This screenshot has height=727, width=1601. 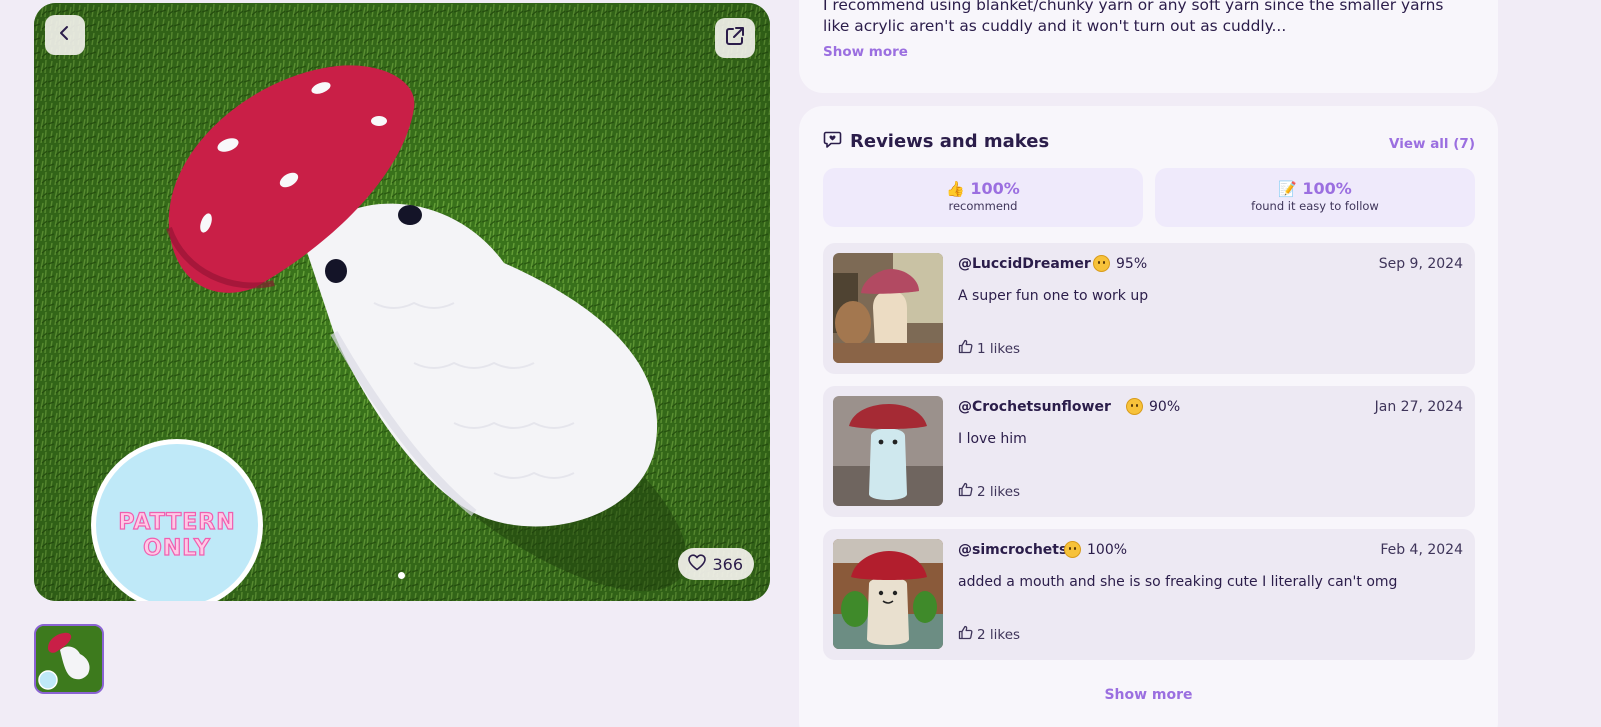 What do you see at coordinates (955, 189) in the screenshot?
I see `thumbs-up-icon: 👍` at bounding box center [955, 189].